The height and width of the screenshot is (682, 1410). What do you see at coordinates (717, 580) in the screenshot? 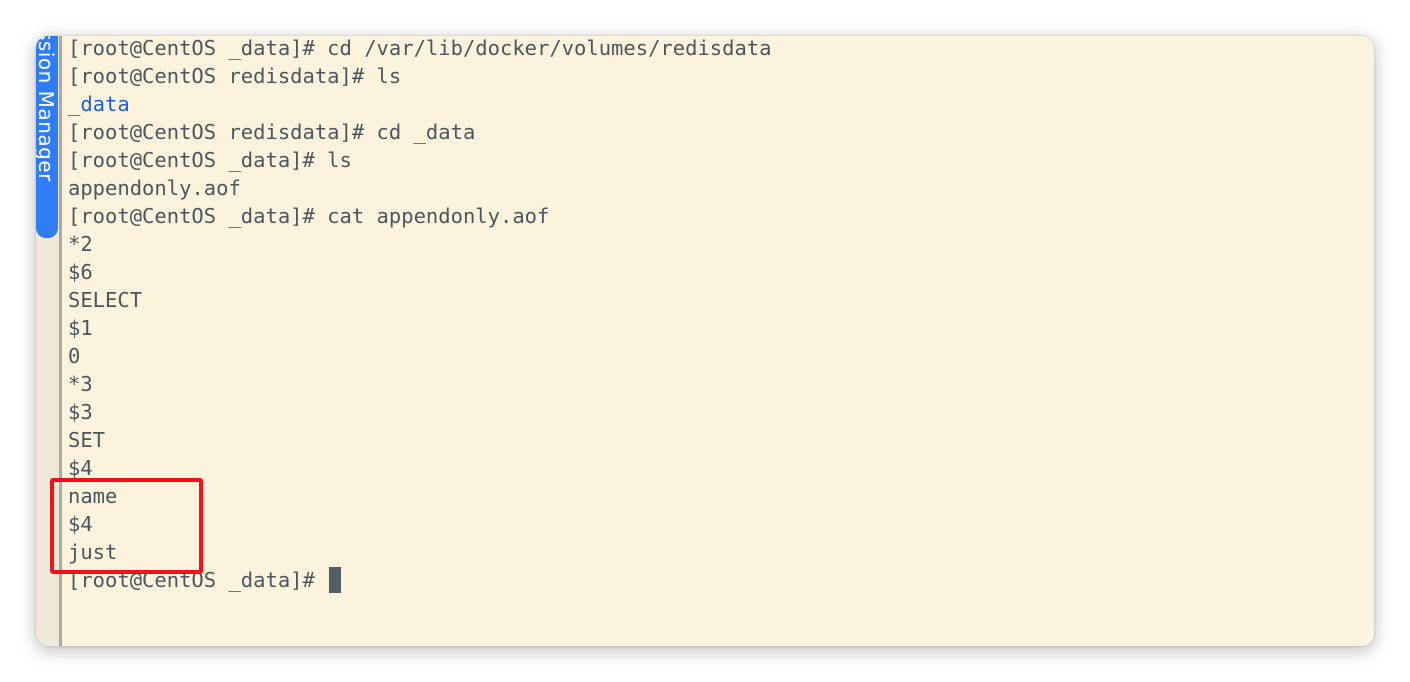
I see `terminal-prompt-line: [root@CentOS _data]#` at bounding box center [717, 580].